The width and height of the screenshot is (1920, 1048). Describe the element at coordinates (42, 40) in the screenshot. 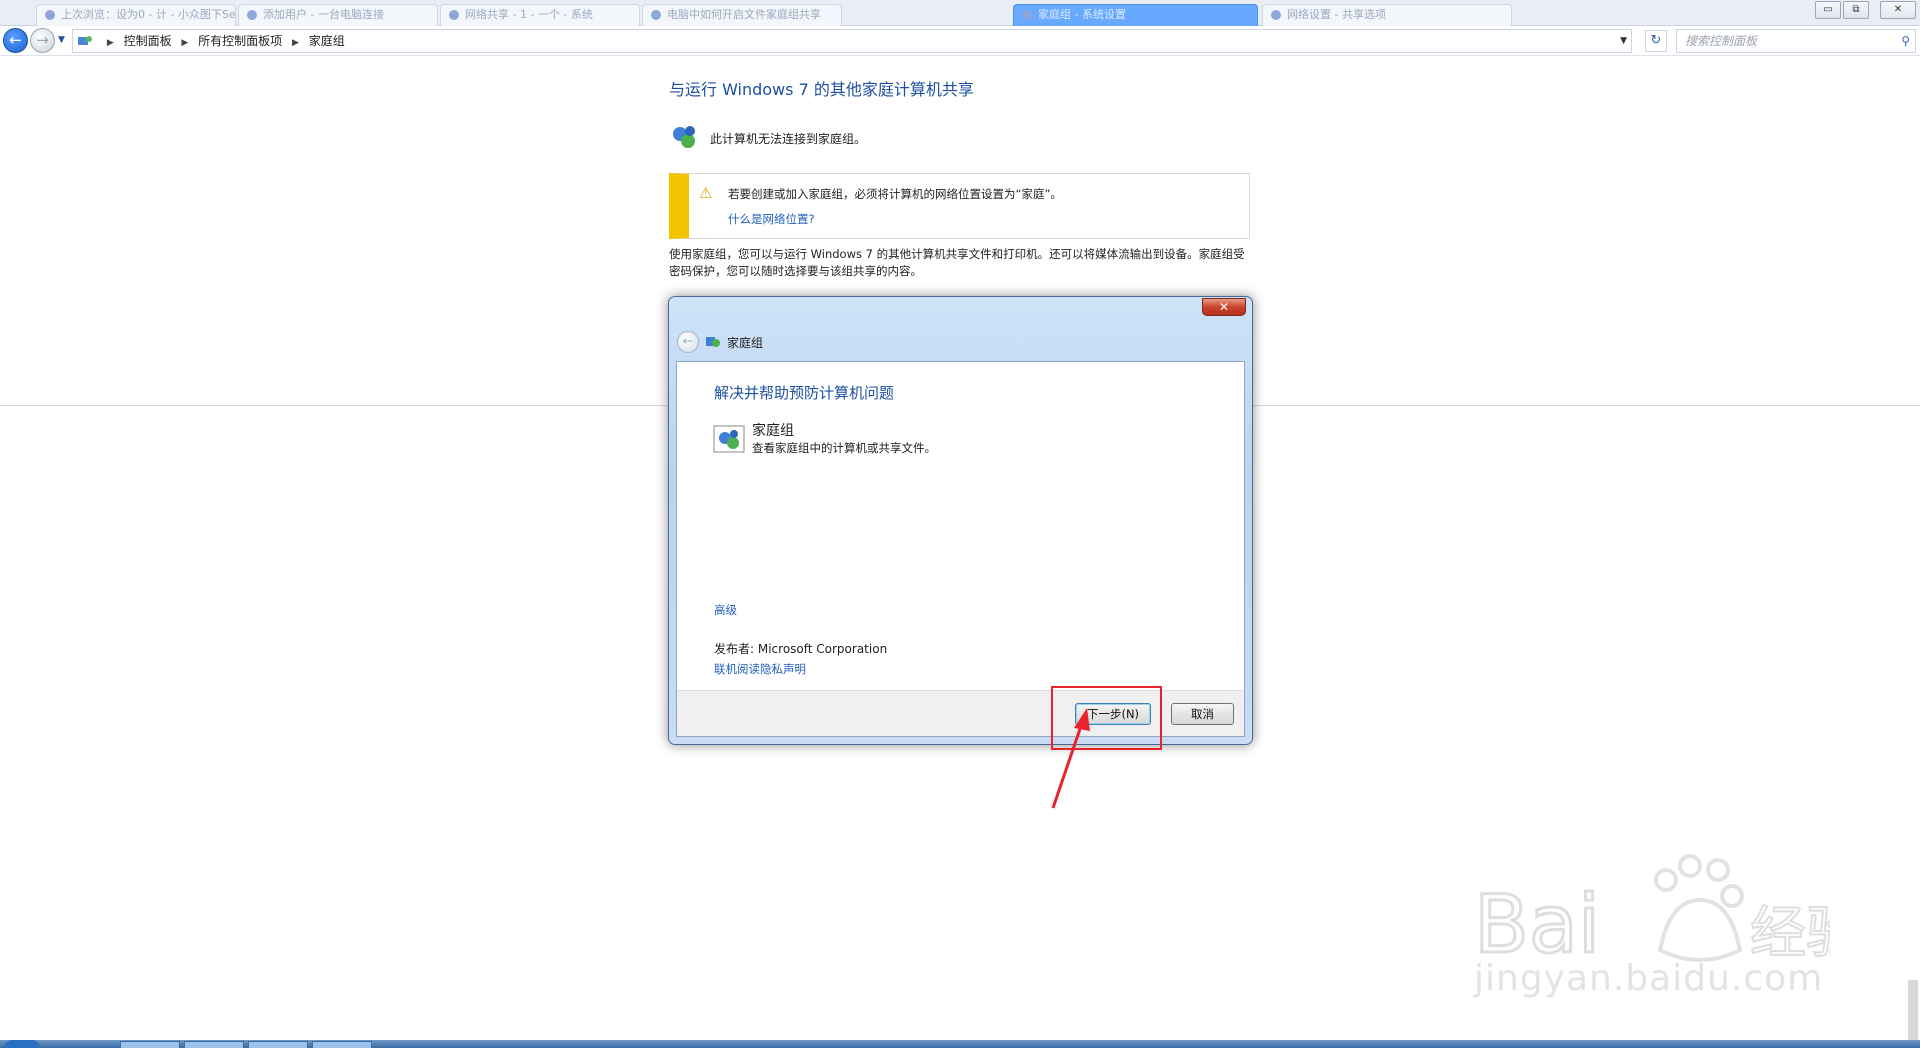

I see `forward-button: →` at that location.